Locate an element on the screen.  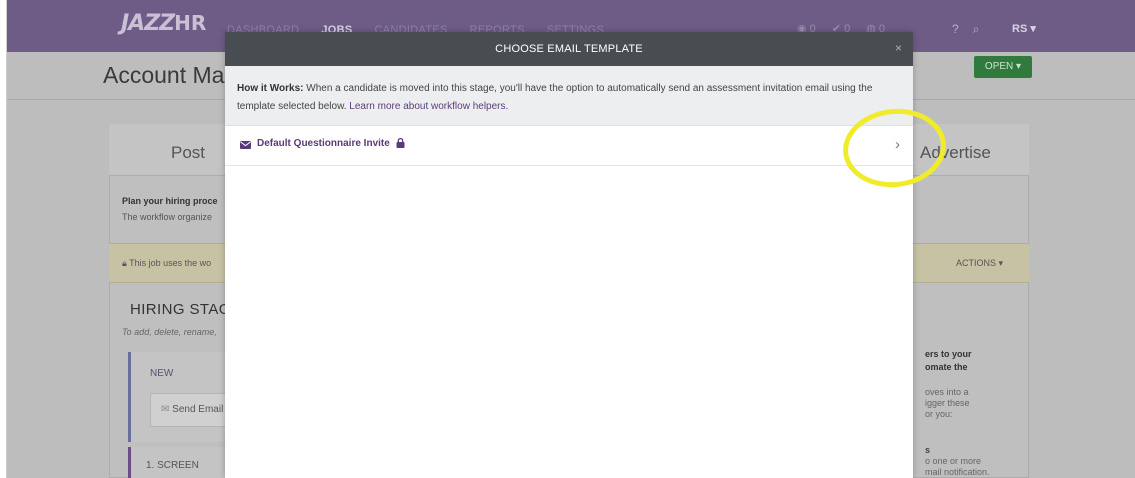
help-icon: ? is located at coordinates (955, 29).